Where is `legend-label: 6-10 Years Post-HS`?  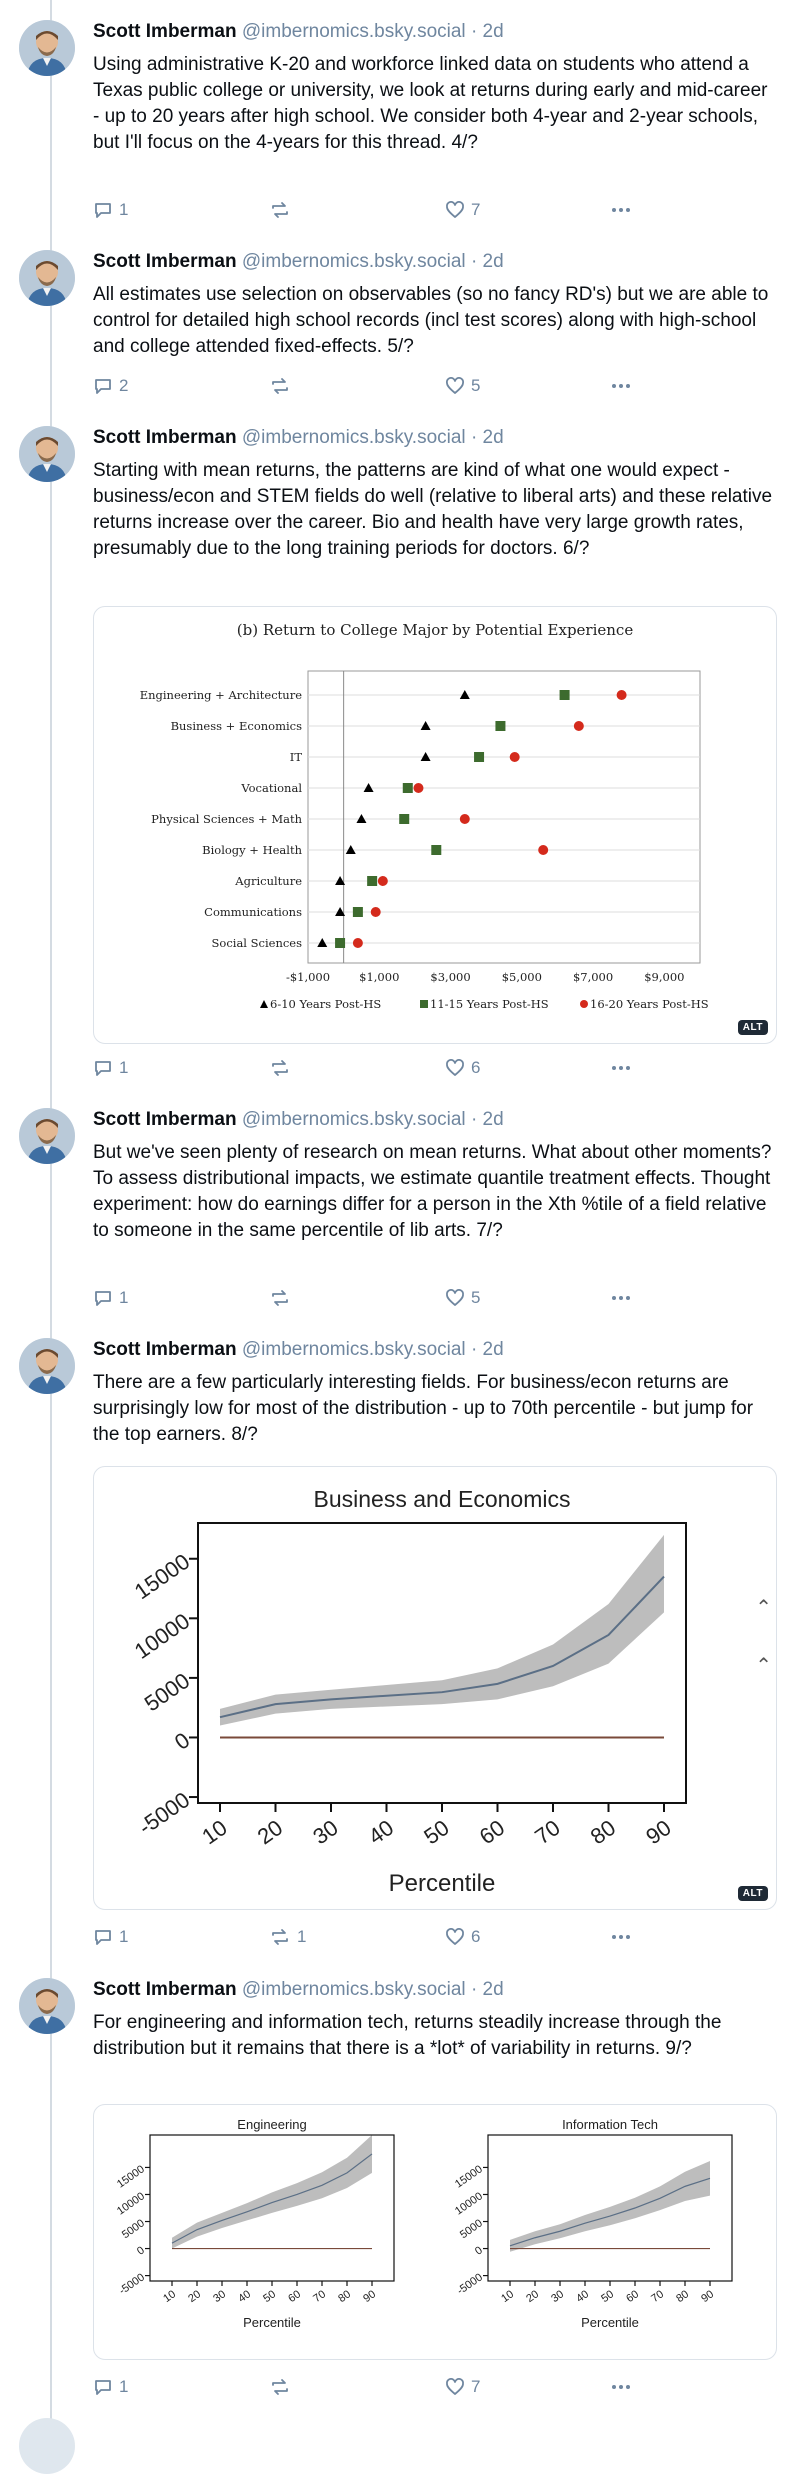 legend-label: 6-10 Years Post-HS is located at coordinates (325, 1004).